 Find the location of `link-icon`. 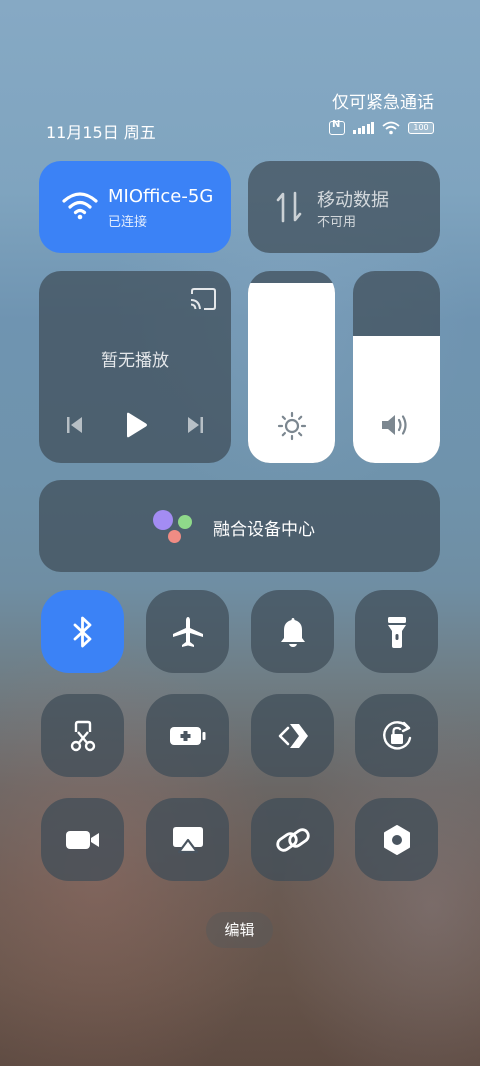

link-icon is located at coordinates (292, 839).